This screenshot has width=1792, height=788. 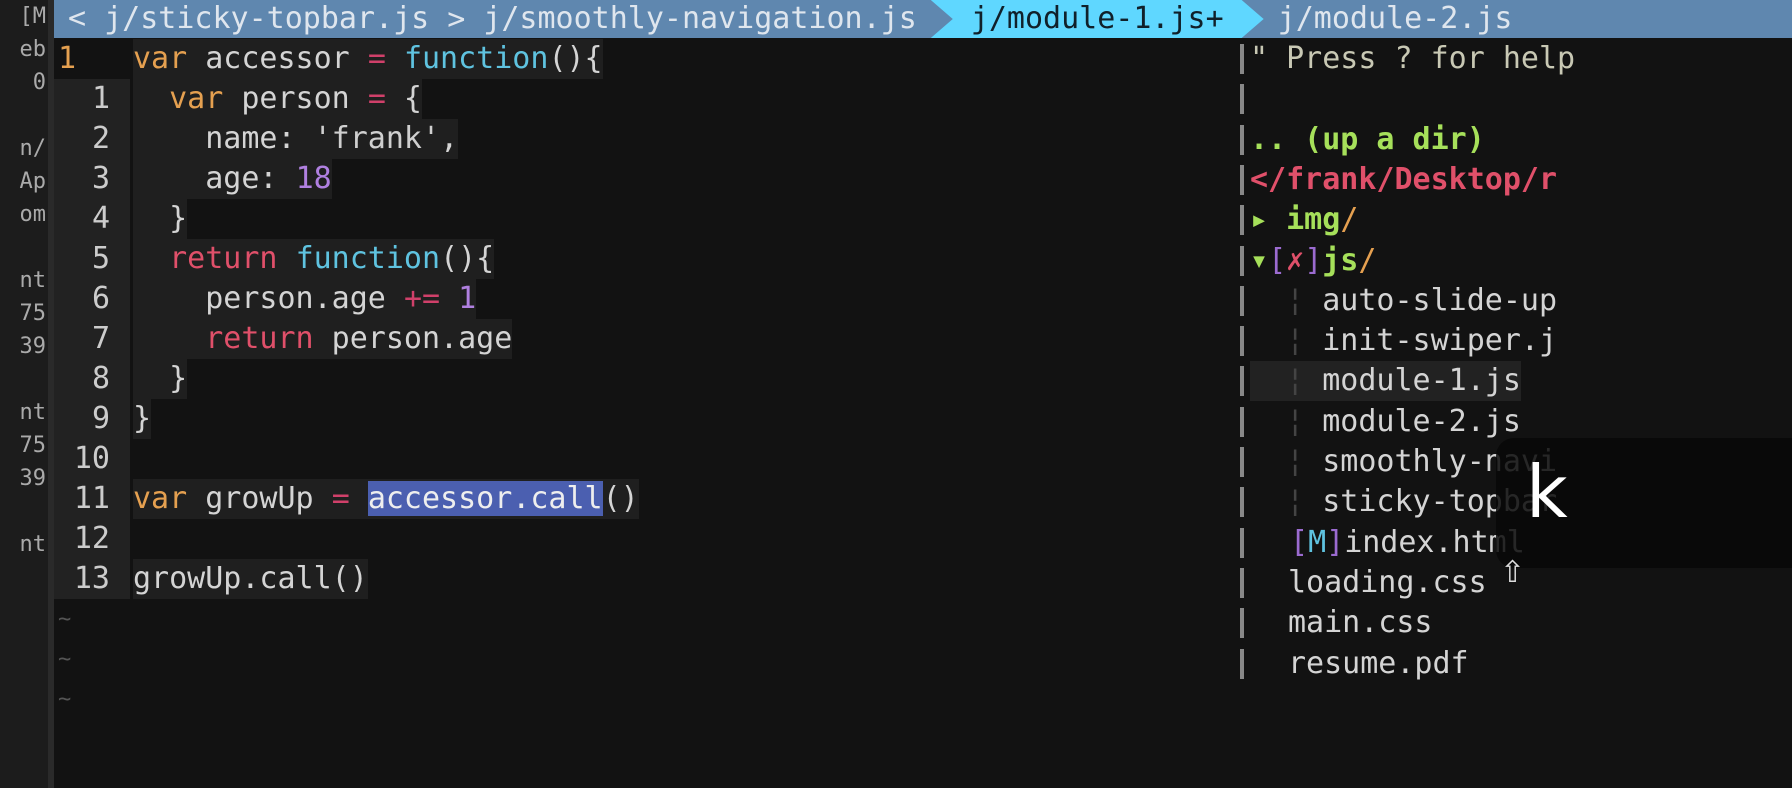 I want to click on code-token: return, so click(x=223, y=258).